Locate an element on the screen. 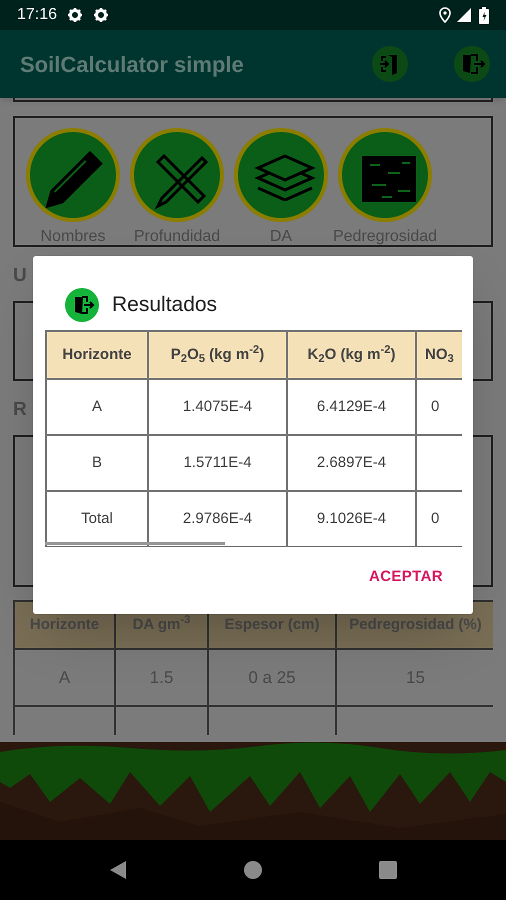  column-header: P$_{2}$O$_{5}$ (kg m$^{-2}$) is located at coordinates (217, 355).